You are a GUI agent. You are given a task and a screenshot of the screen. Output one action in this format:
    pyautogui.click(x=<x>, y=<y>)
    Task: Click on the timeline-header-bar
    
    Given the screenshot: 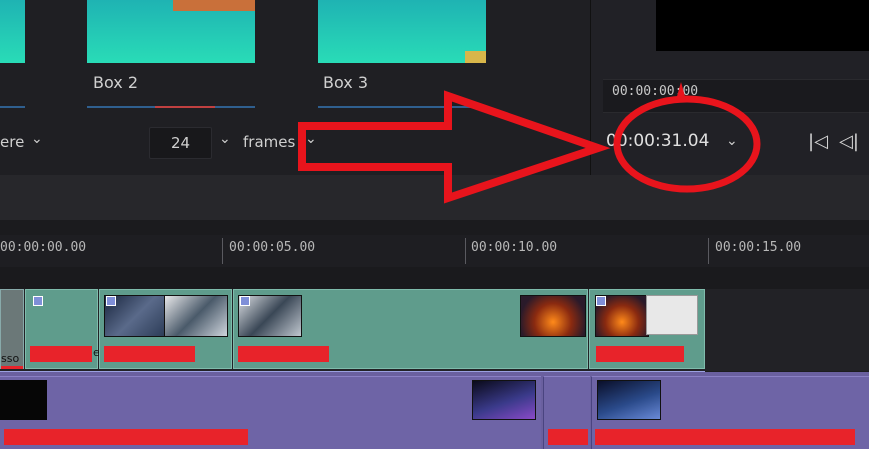 What is the action you would take?
    pyautogui.click(x=434, y=197)
    